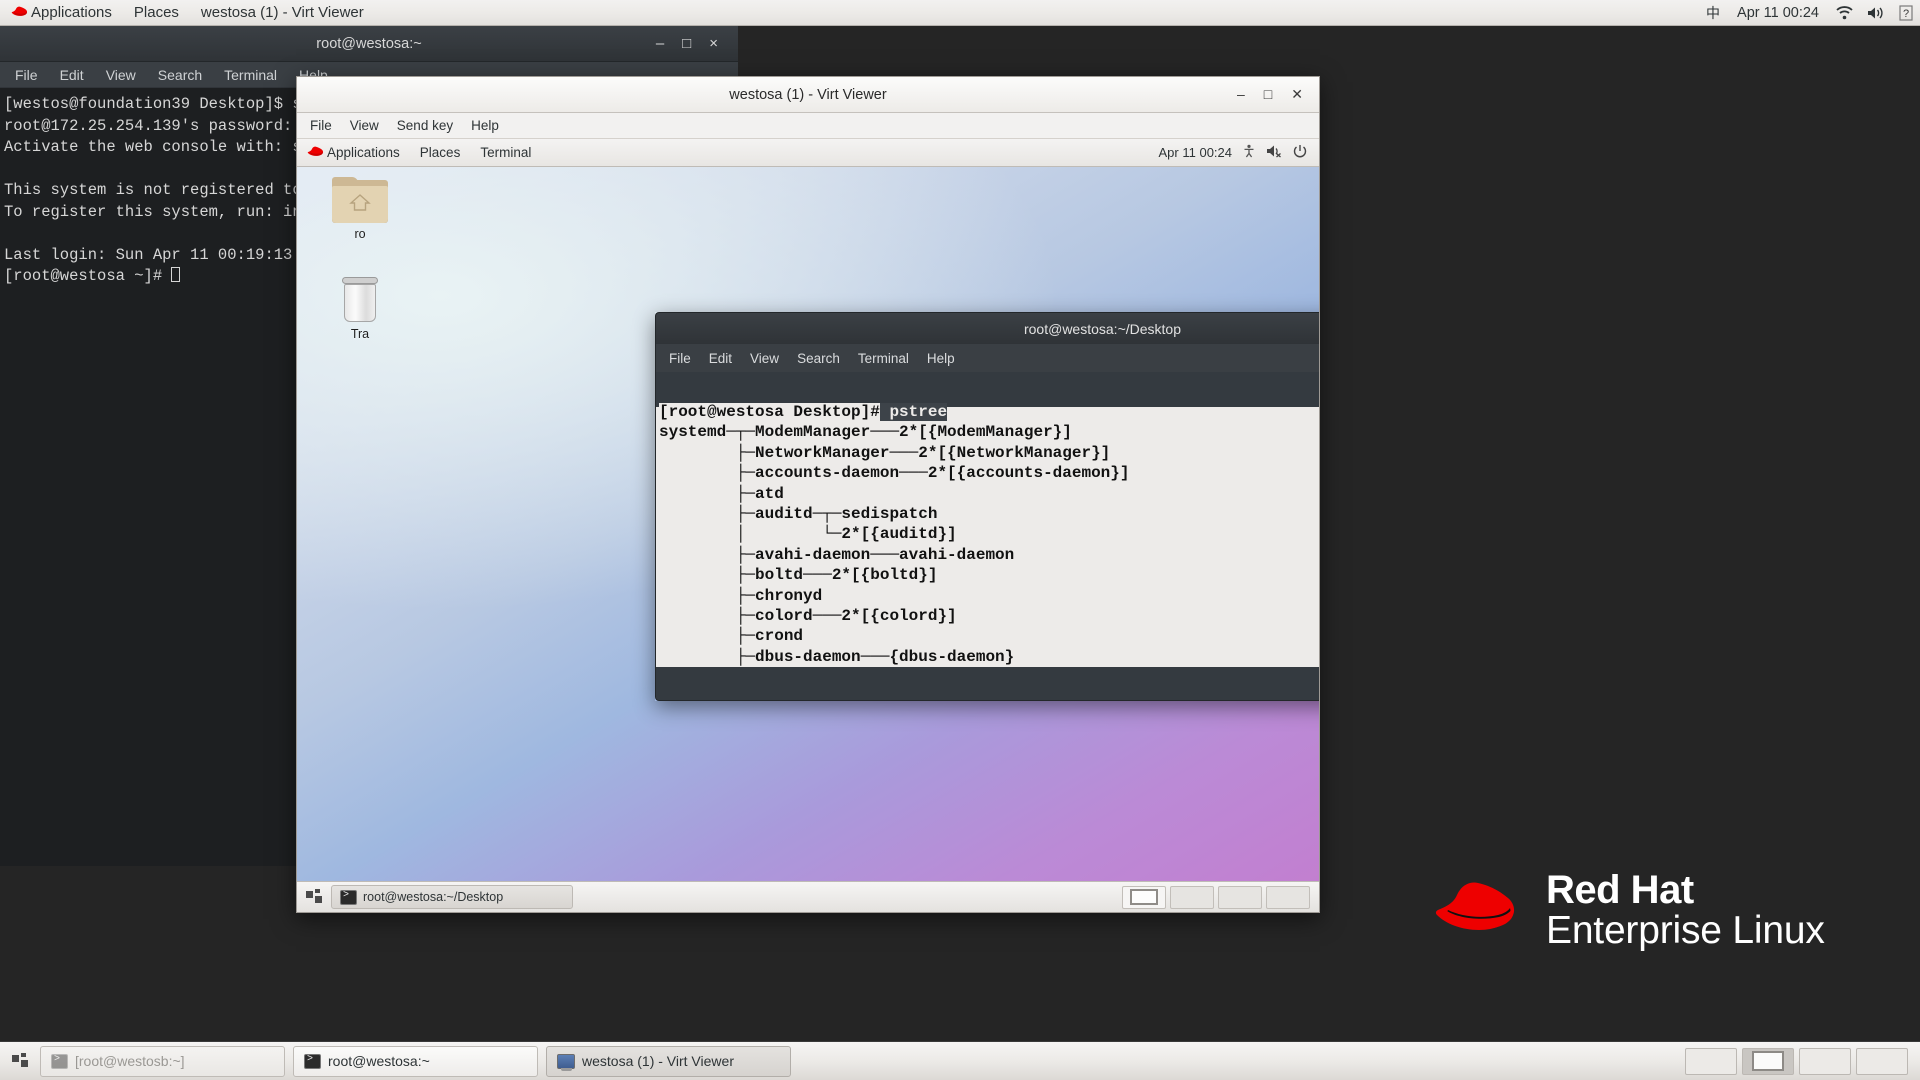 The image size is (1920, 1080). What do you see at coordinates (153, 190) in the screenshot?
I see `terminal-line: This system is not registered to` at bounding box center [153, 190].